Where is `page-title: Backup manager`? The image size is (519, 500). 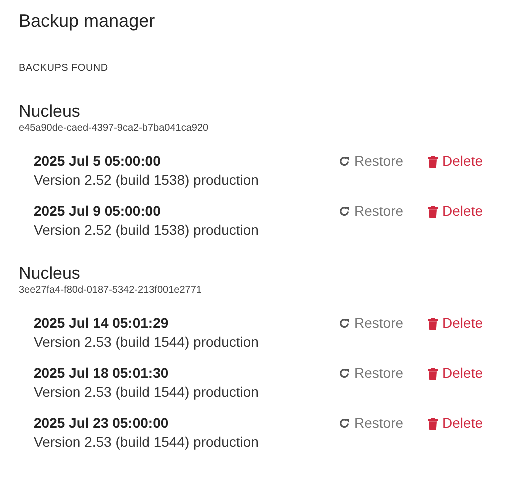 page-title: Backup manager is located at coordinates (87, 21).